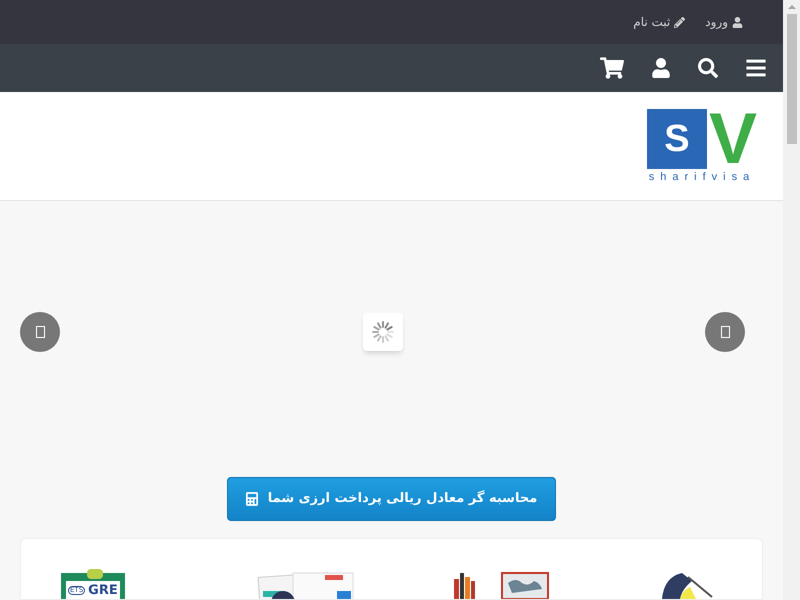 The image size is (800, 600). I want to click on register-link: ثبت نام, so click(659, 22).